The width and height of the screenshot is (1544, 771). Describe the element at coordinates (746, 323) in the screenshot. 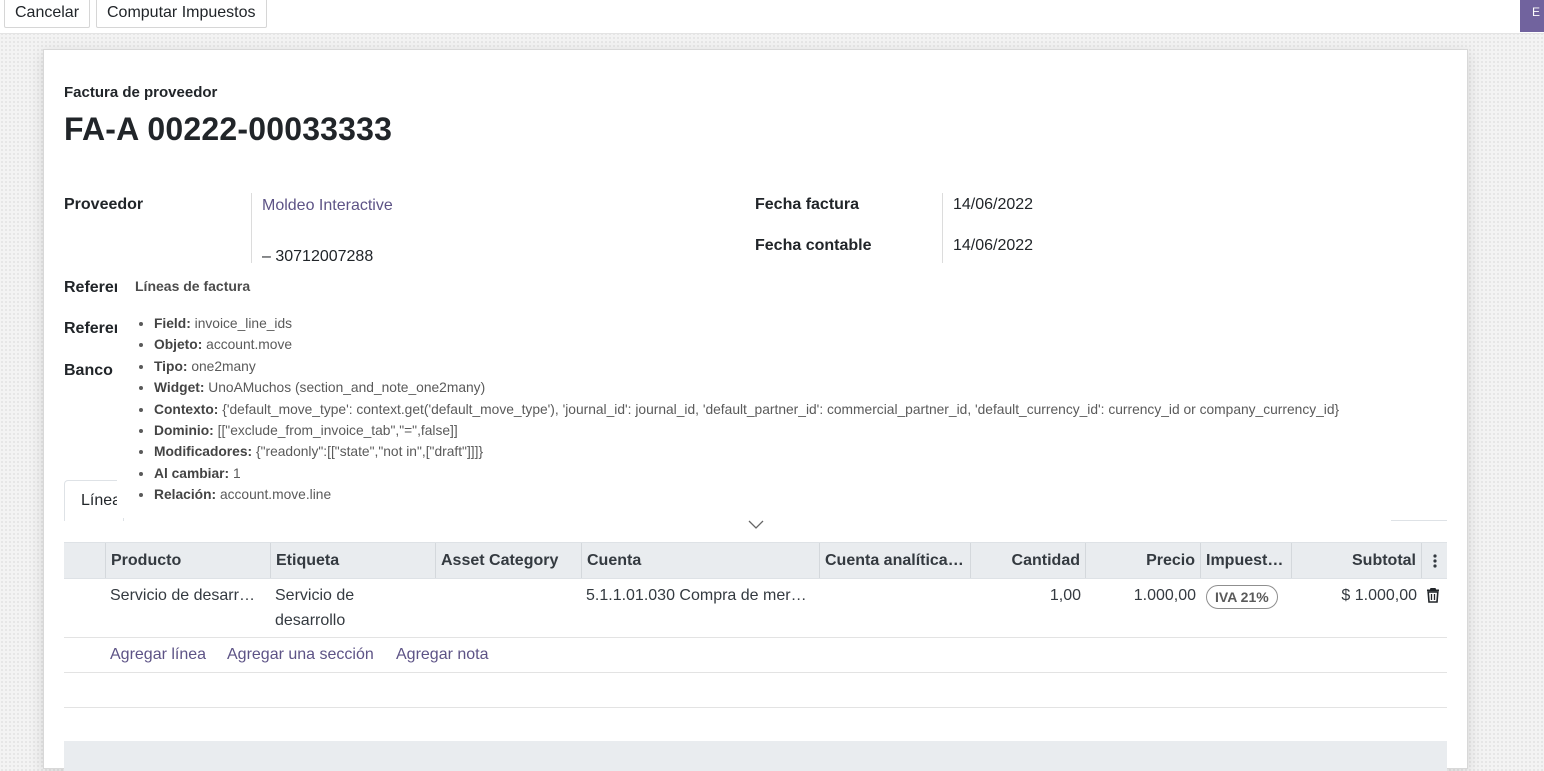

I see `tooltip-item-field: Field: invoice_line_ids` at that location.